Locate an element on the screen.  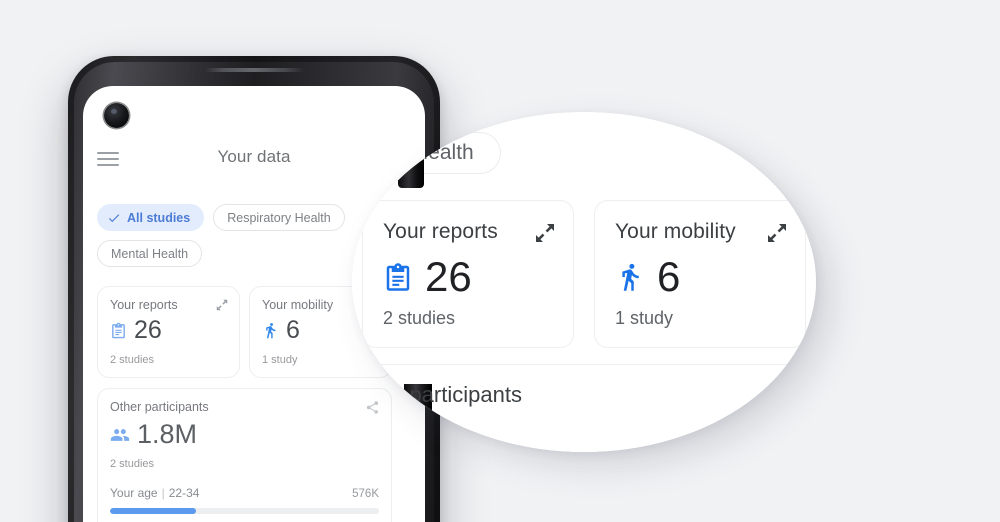
magnified-card-your-reports: Your reports 26 2 studies is located at coordinates (468, 274).